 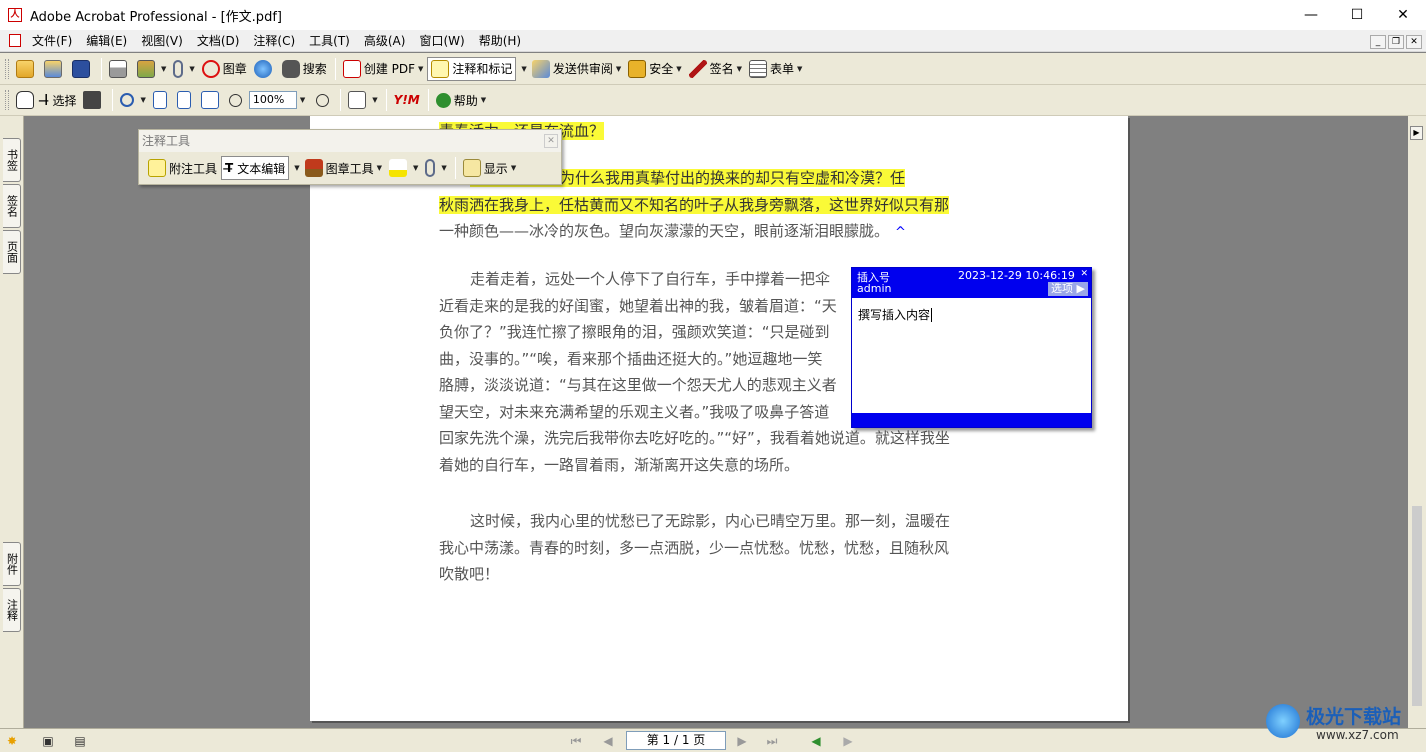 I want to click on create-pdf-icon, so click(x=351, y=68).